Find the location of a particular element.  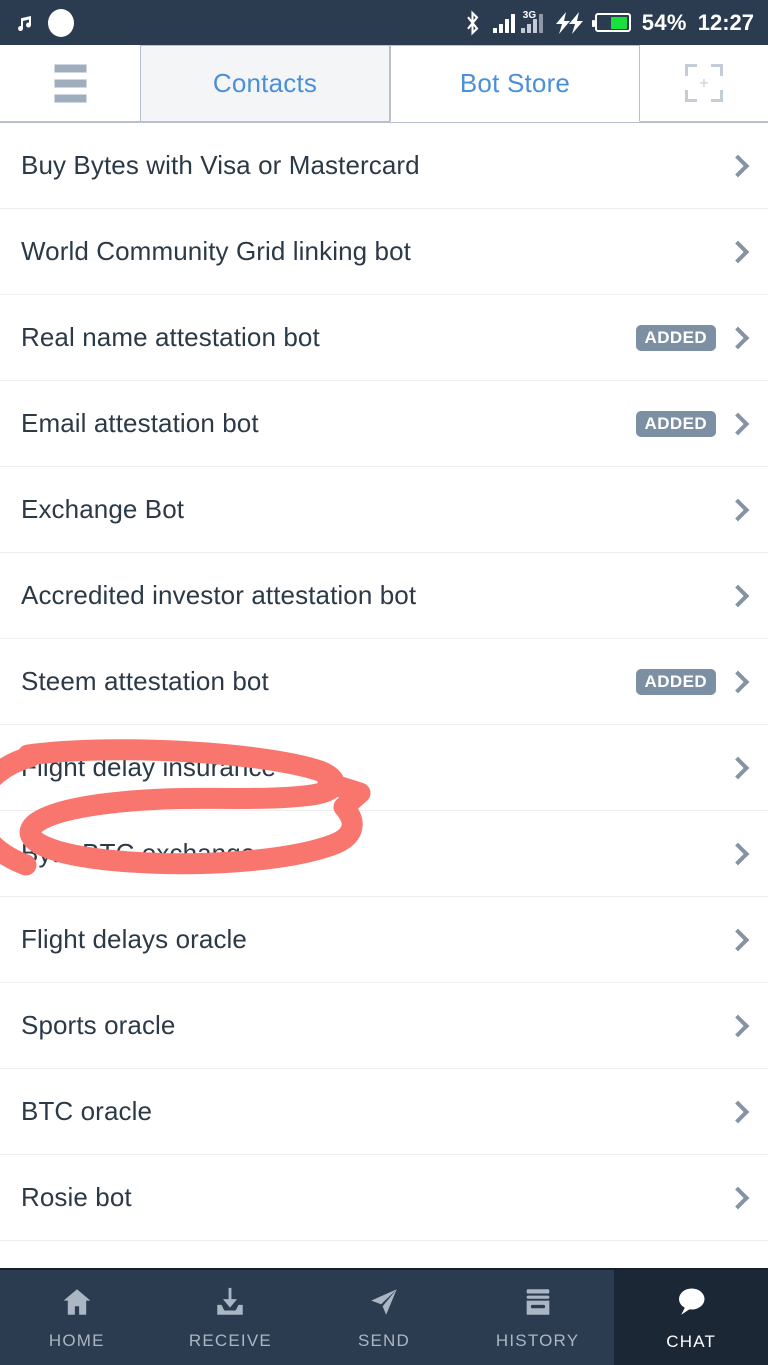

bot-name-label: Steem attestation bot is located at coordinates (145, 681).